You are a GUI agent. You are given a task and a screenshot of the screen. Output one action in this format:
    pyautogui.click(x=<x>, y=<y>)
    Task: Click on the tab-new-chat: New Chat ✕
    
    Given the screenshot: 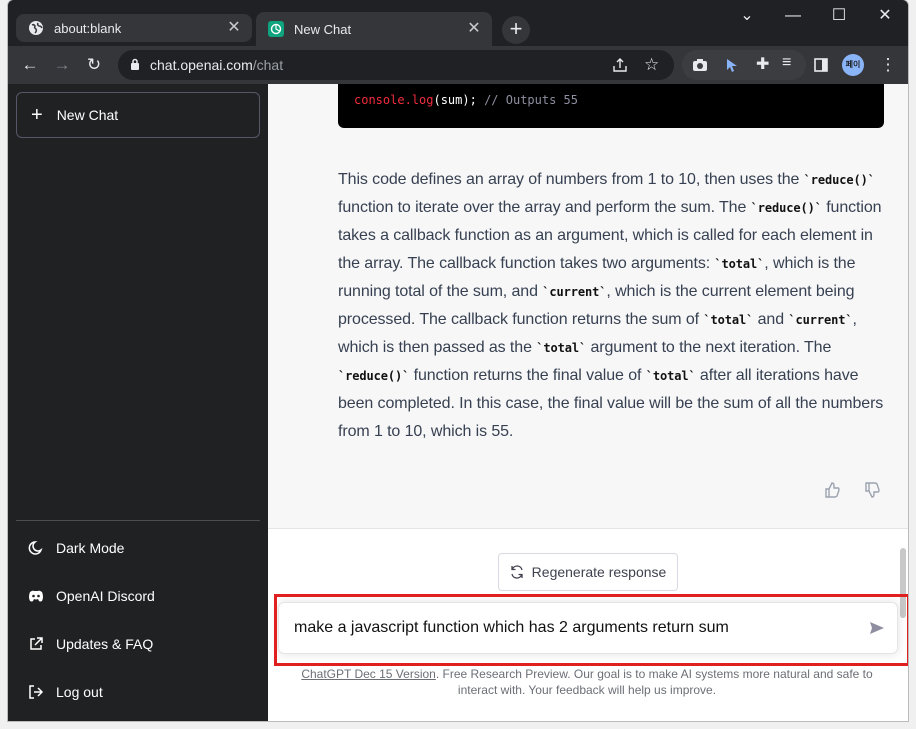 What is the action you would take?
    pyautogui.click(x=374, y=29)
    